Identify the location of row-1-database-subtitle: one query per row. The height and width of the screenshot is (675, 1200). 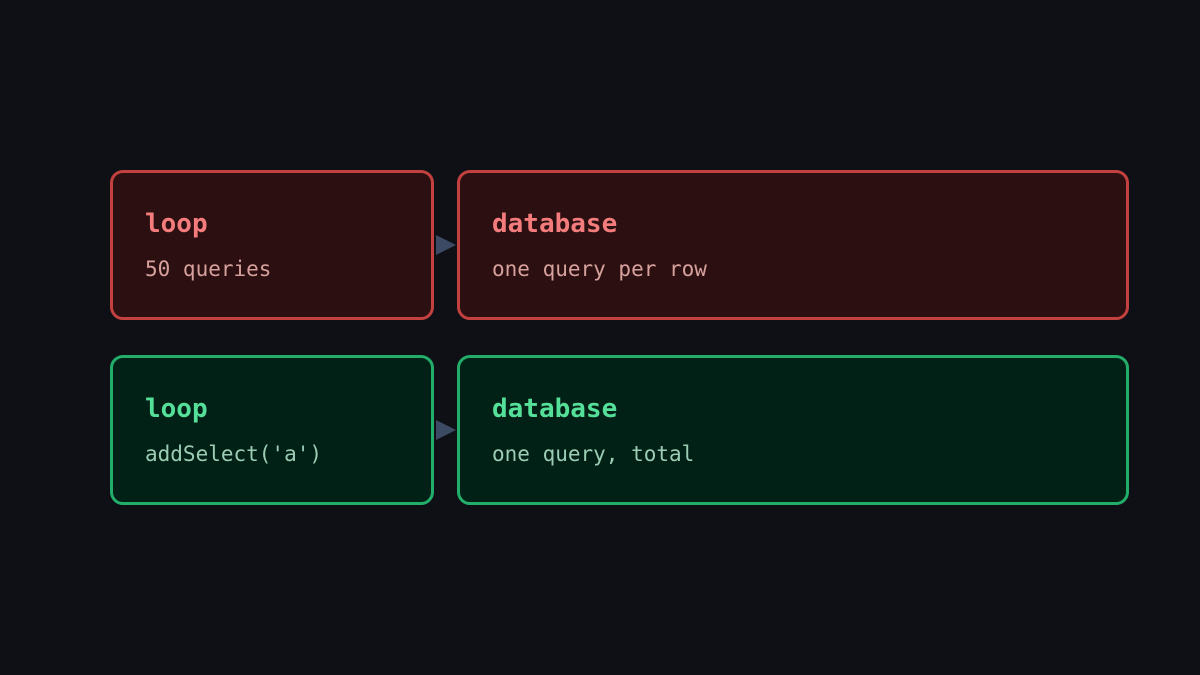
(599, 269).